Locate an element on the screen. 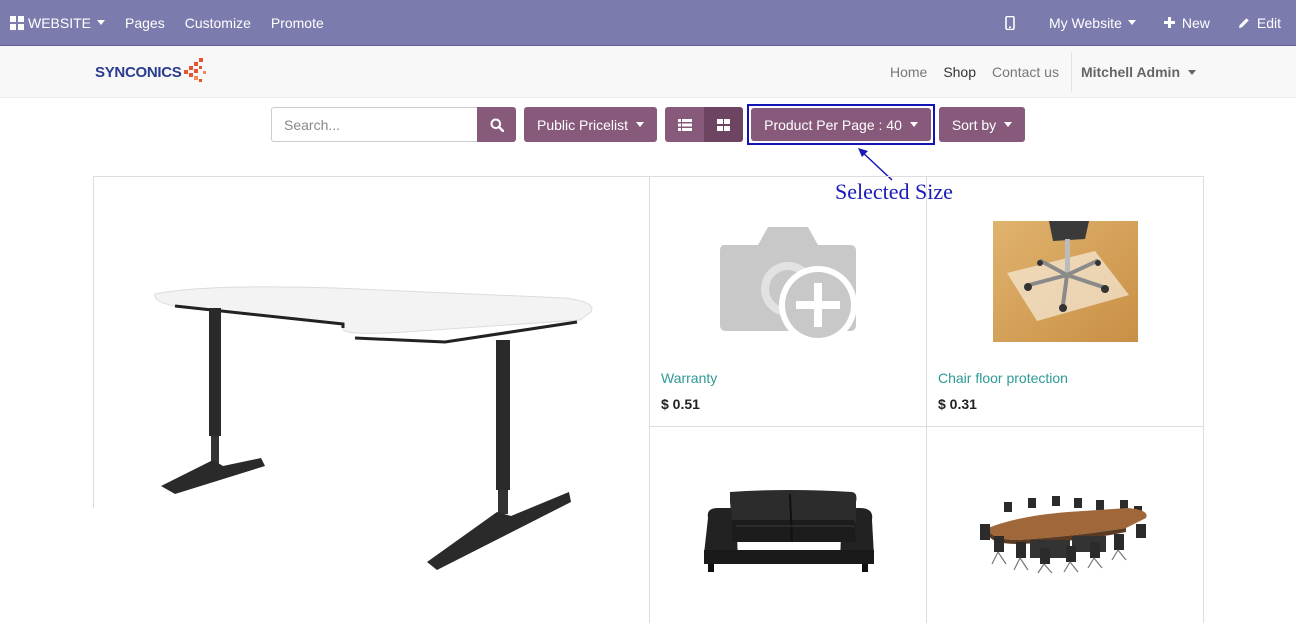  pricelist-dropdown: Public Pricelist is located at coordinates (590, 124).